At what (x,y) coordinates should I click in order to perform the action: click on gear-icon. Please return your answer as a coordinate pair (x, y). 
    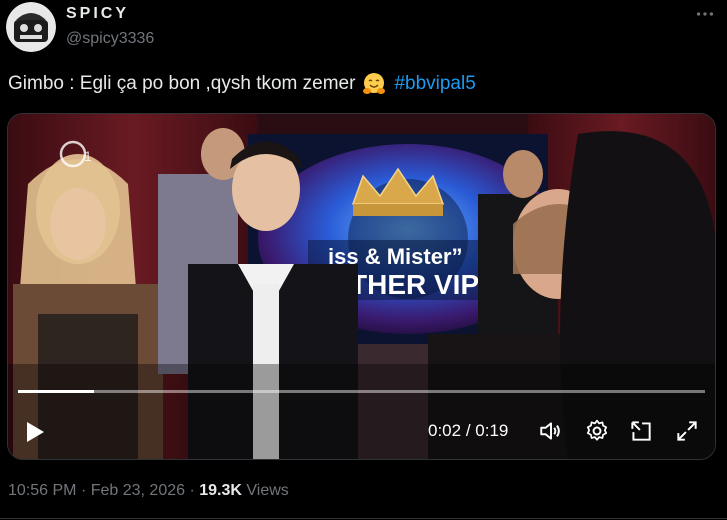
    Looking at the image, I should click on (597, 430).